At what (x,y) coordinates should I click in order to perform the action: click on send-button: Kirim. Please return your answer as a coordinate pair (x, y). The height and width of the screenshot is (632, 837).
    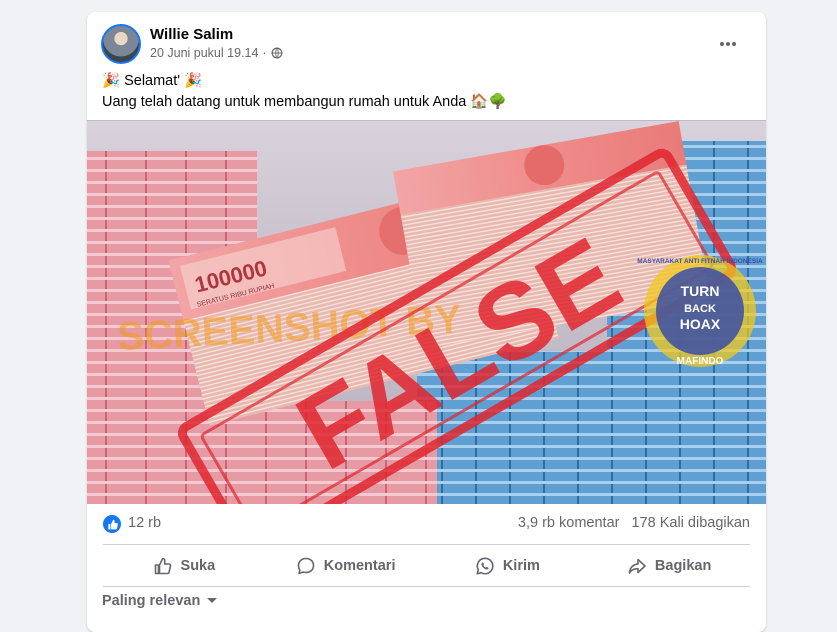
    Looking at the image, I should click on (508, 566).